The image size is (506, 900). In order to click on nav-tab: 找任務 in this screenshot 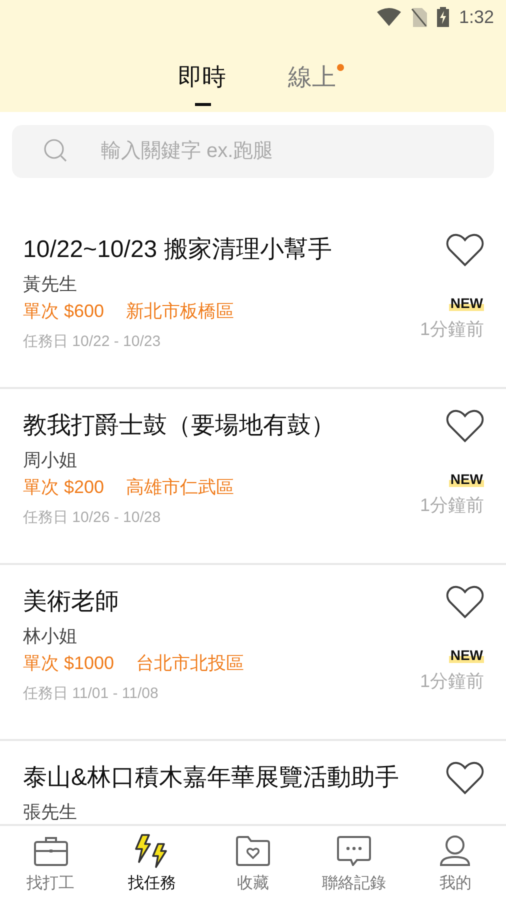, I will do `click(151, 863)`.